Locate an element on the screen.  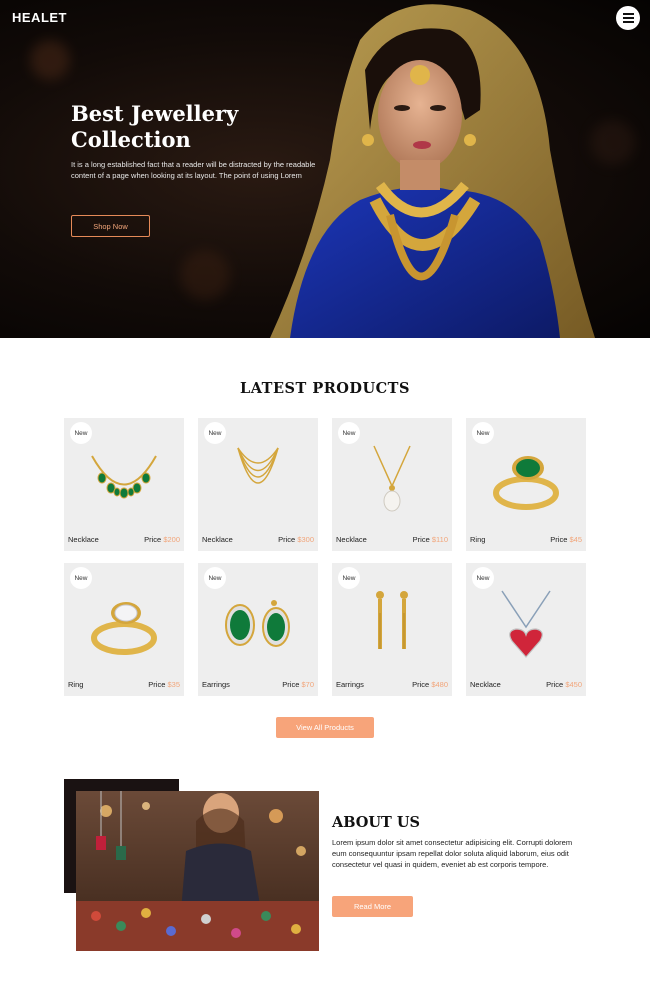
emerald-earrings-icon is located at coordinates (257, 623).